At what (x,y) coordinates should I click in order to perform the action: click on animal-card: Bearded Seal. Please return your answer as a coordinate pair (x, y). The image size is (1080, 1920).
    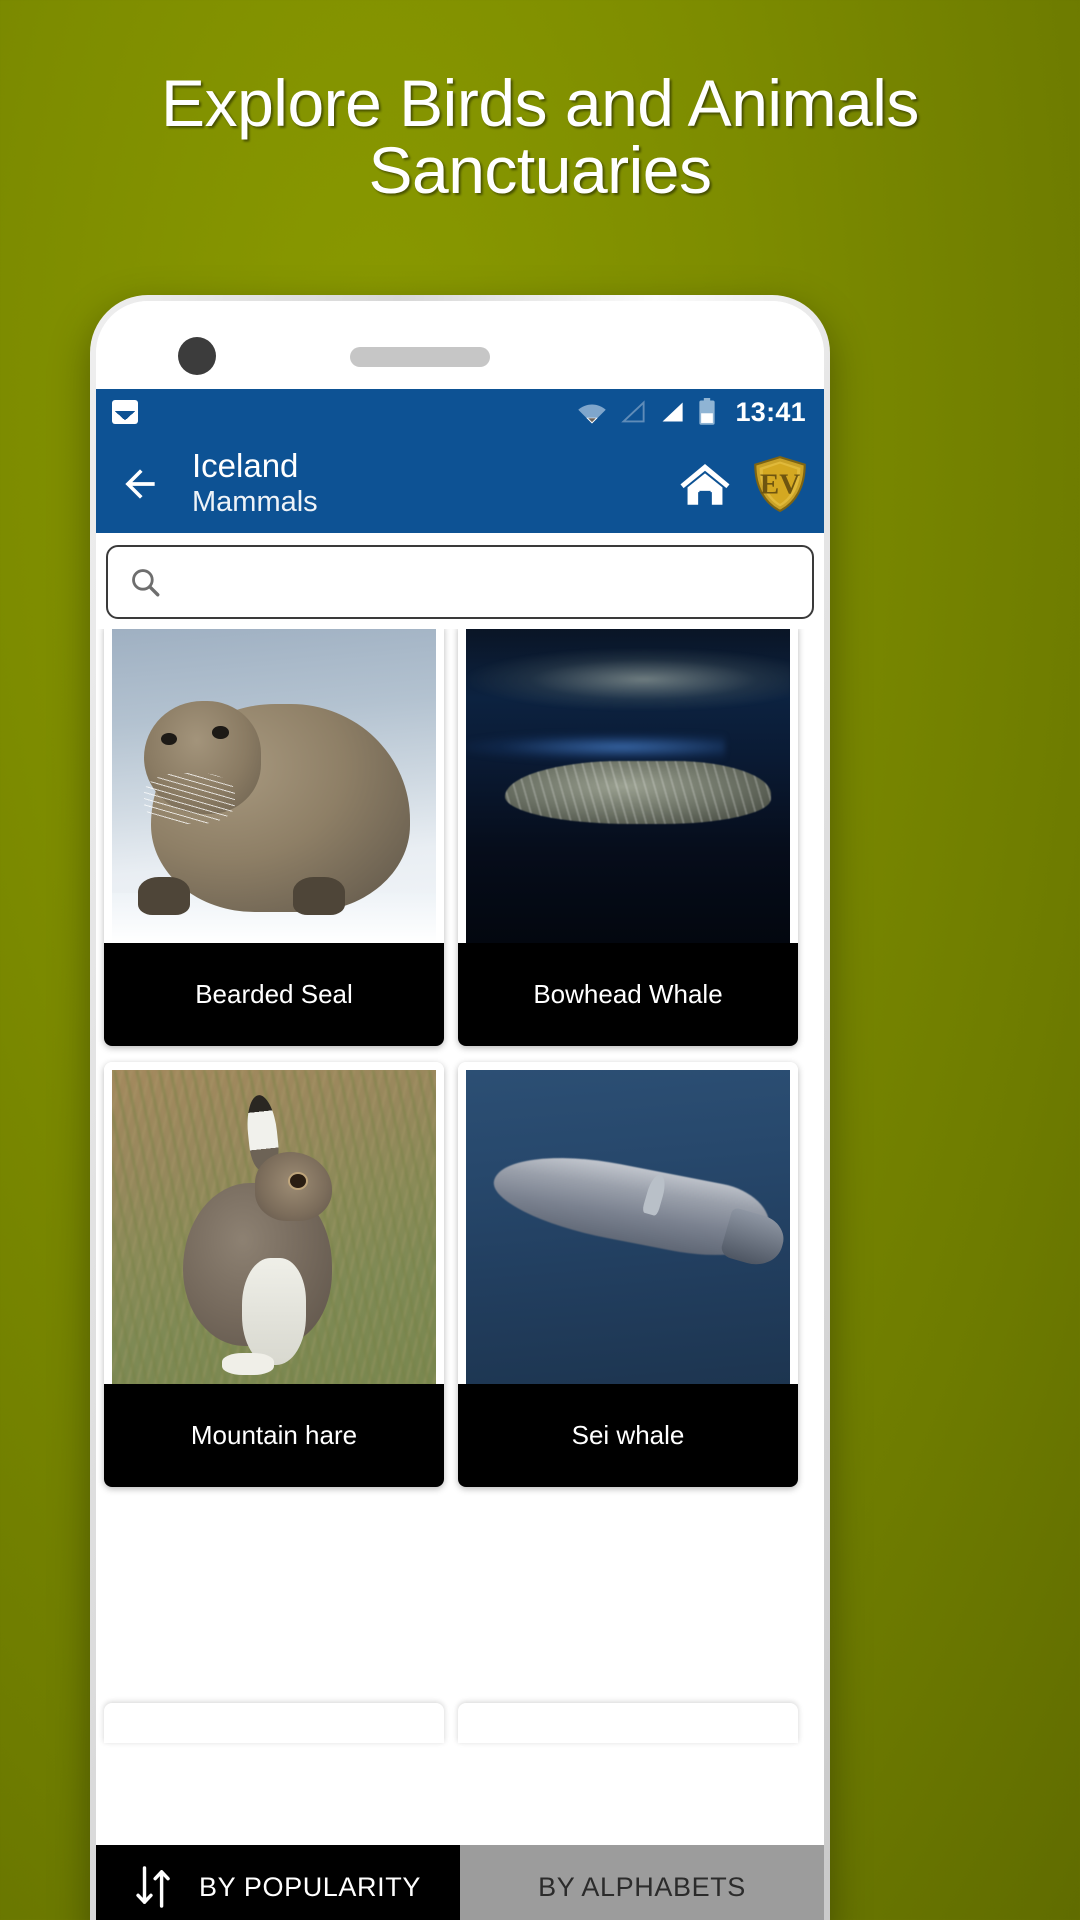
    Looking at the image, I should click on (274, 837).